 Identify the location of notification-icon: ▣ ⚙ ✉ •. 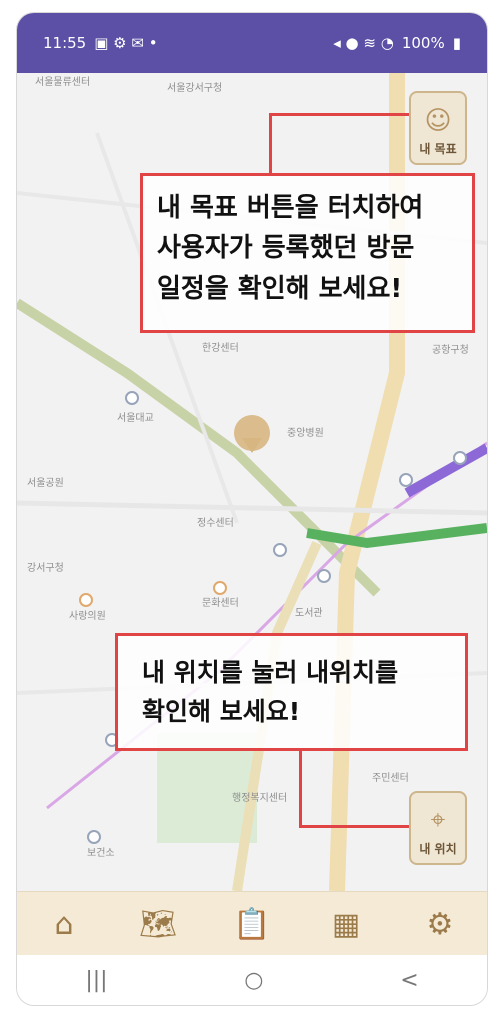
(126, 43).